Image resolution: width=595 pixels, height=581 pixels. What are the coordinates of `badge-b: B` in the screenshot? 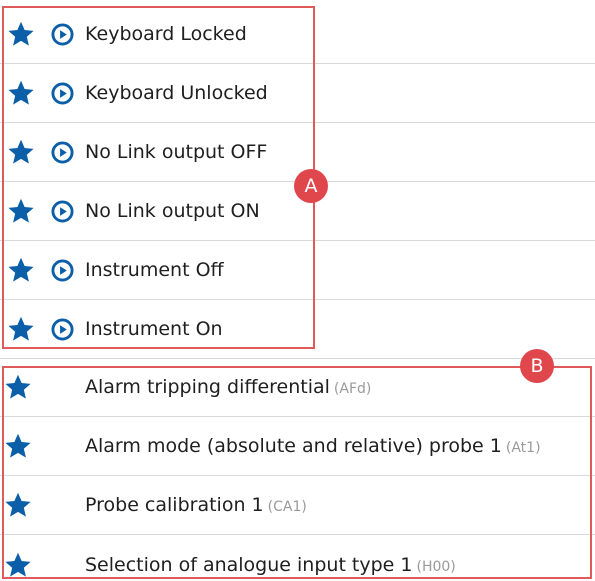 It's located at (537, 366).